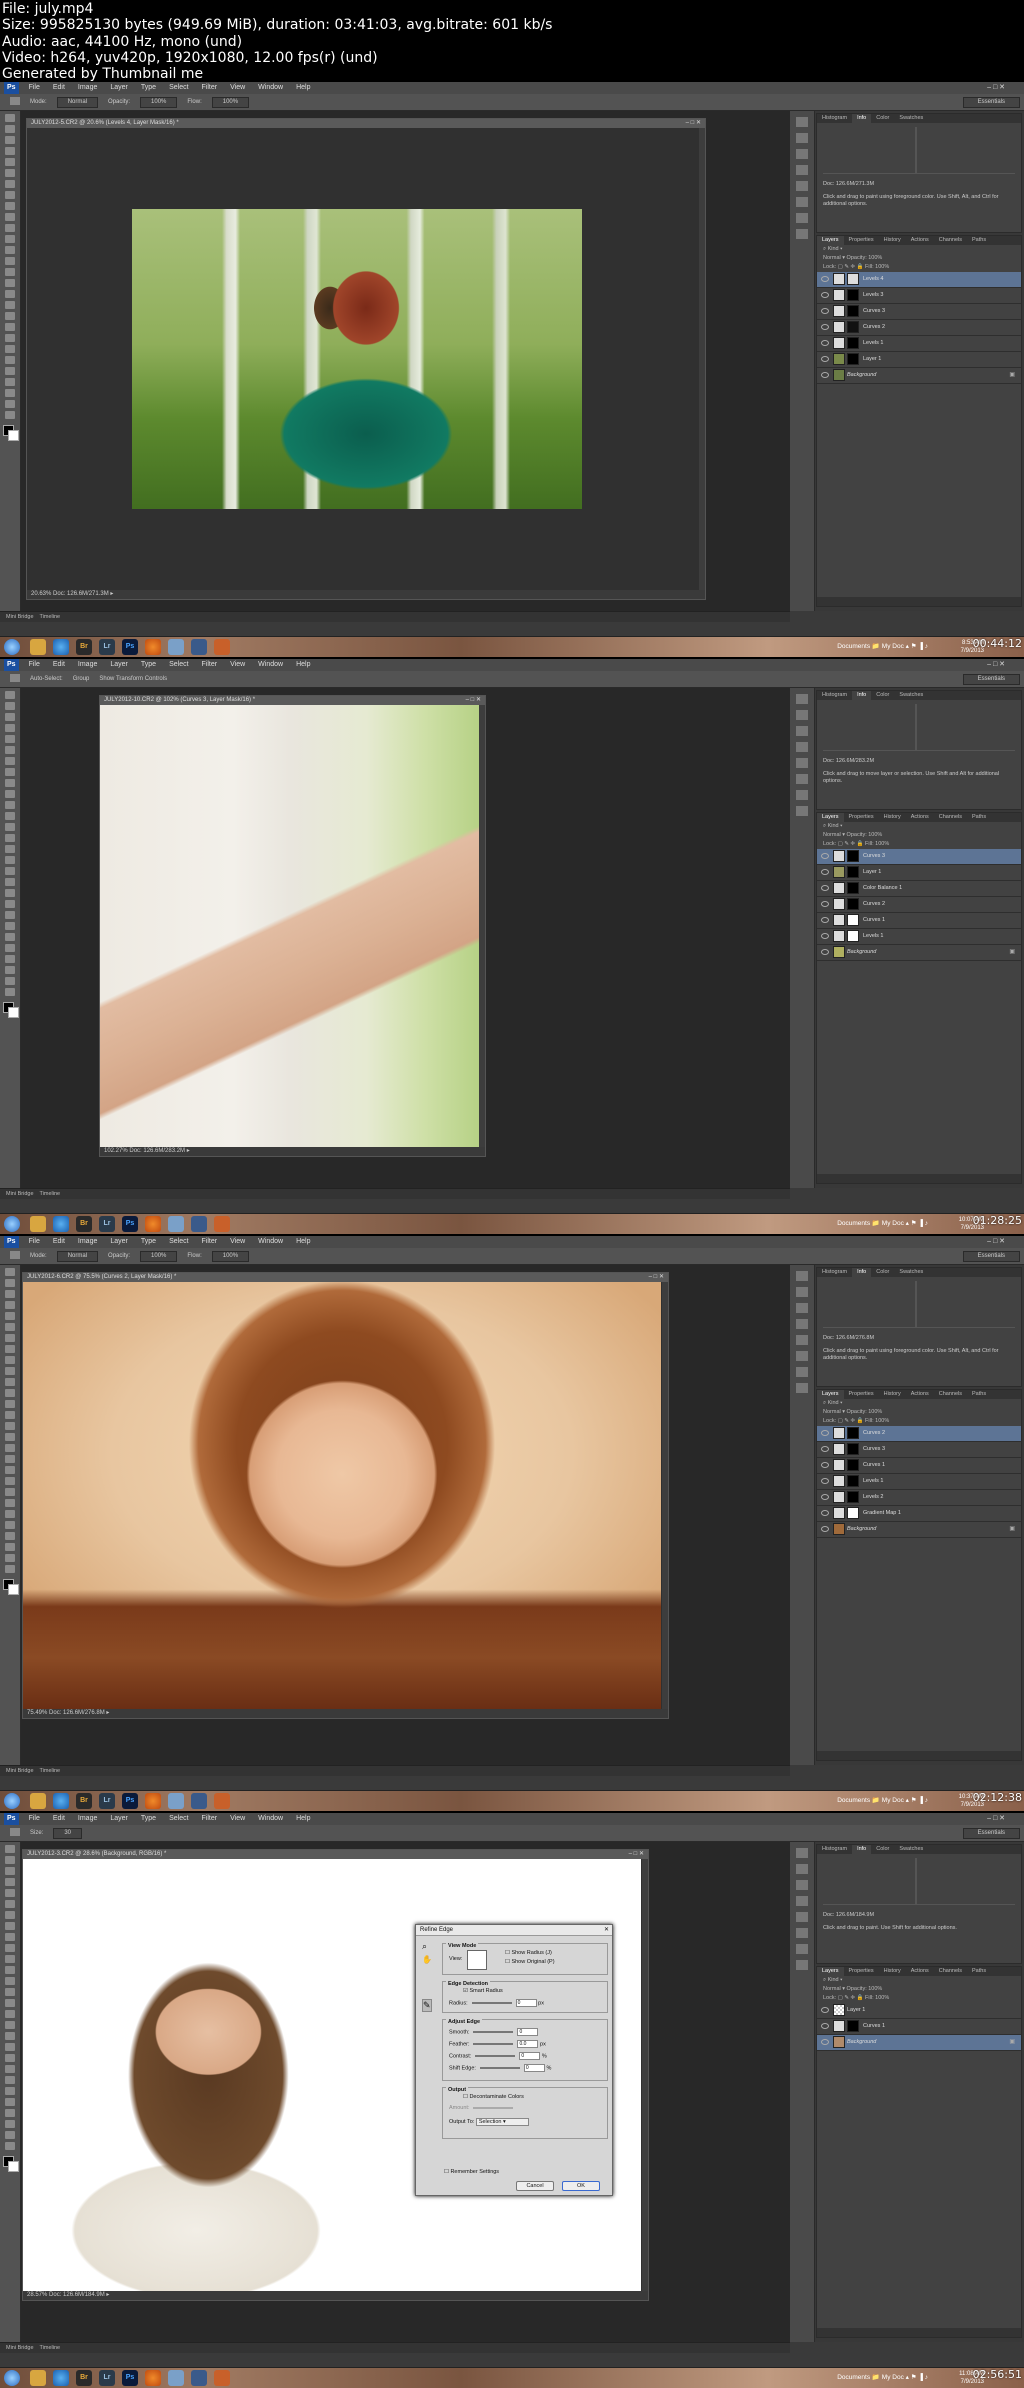 The width and height of the screenshot is (1024, 2388). What do you see at coordinates (502, 2122) in the screenshot?
I see `output-to-select: Selection ▾` at bounding box center [502, 2122].